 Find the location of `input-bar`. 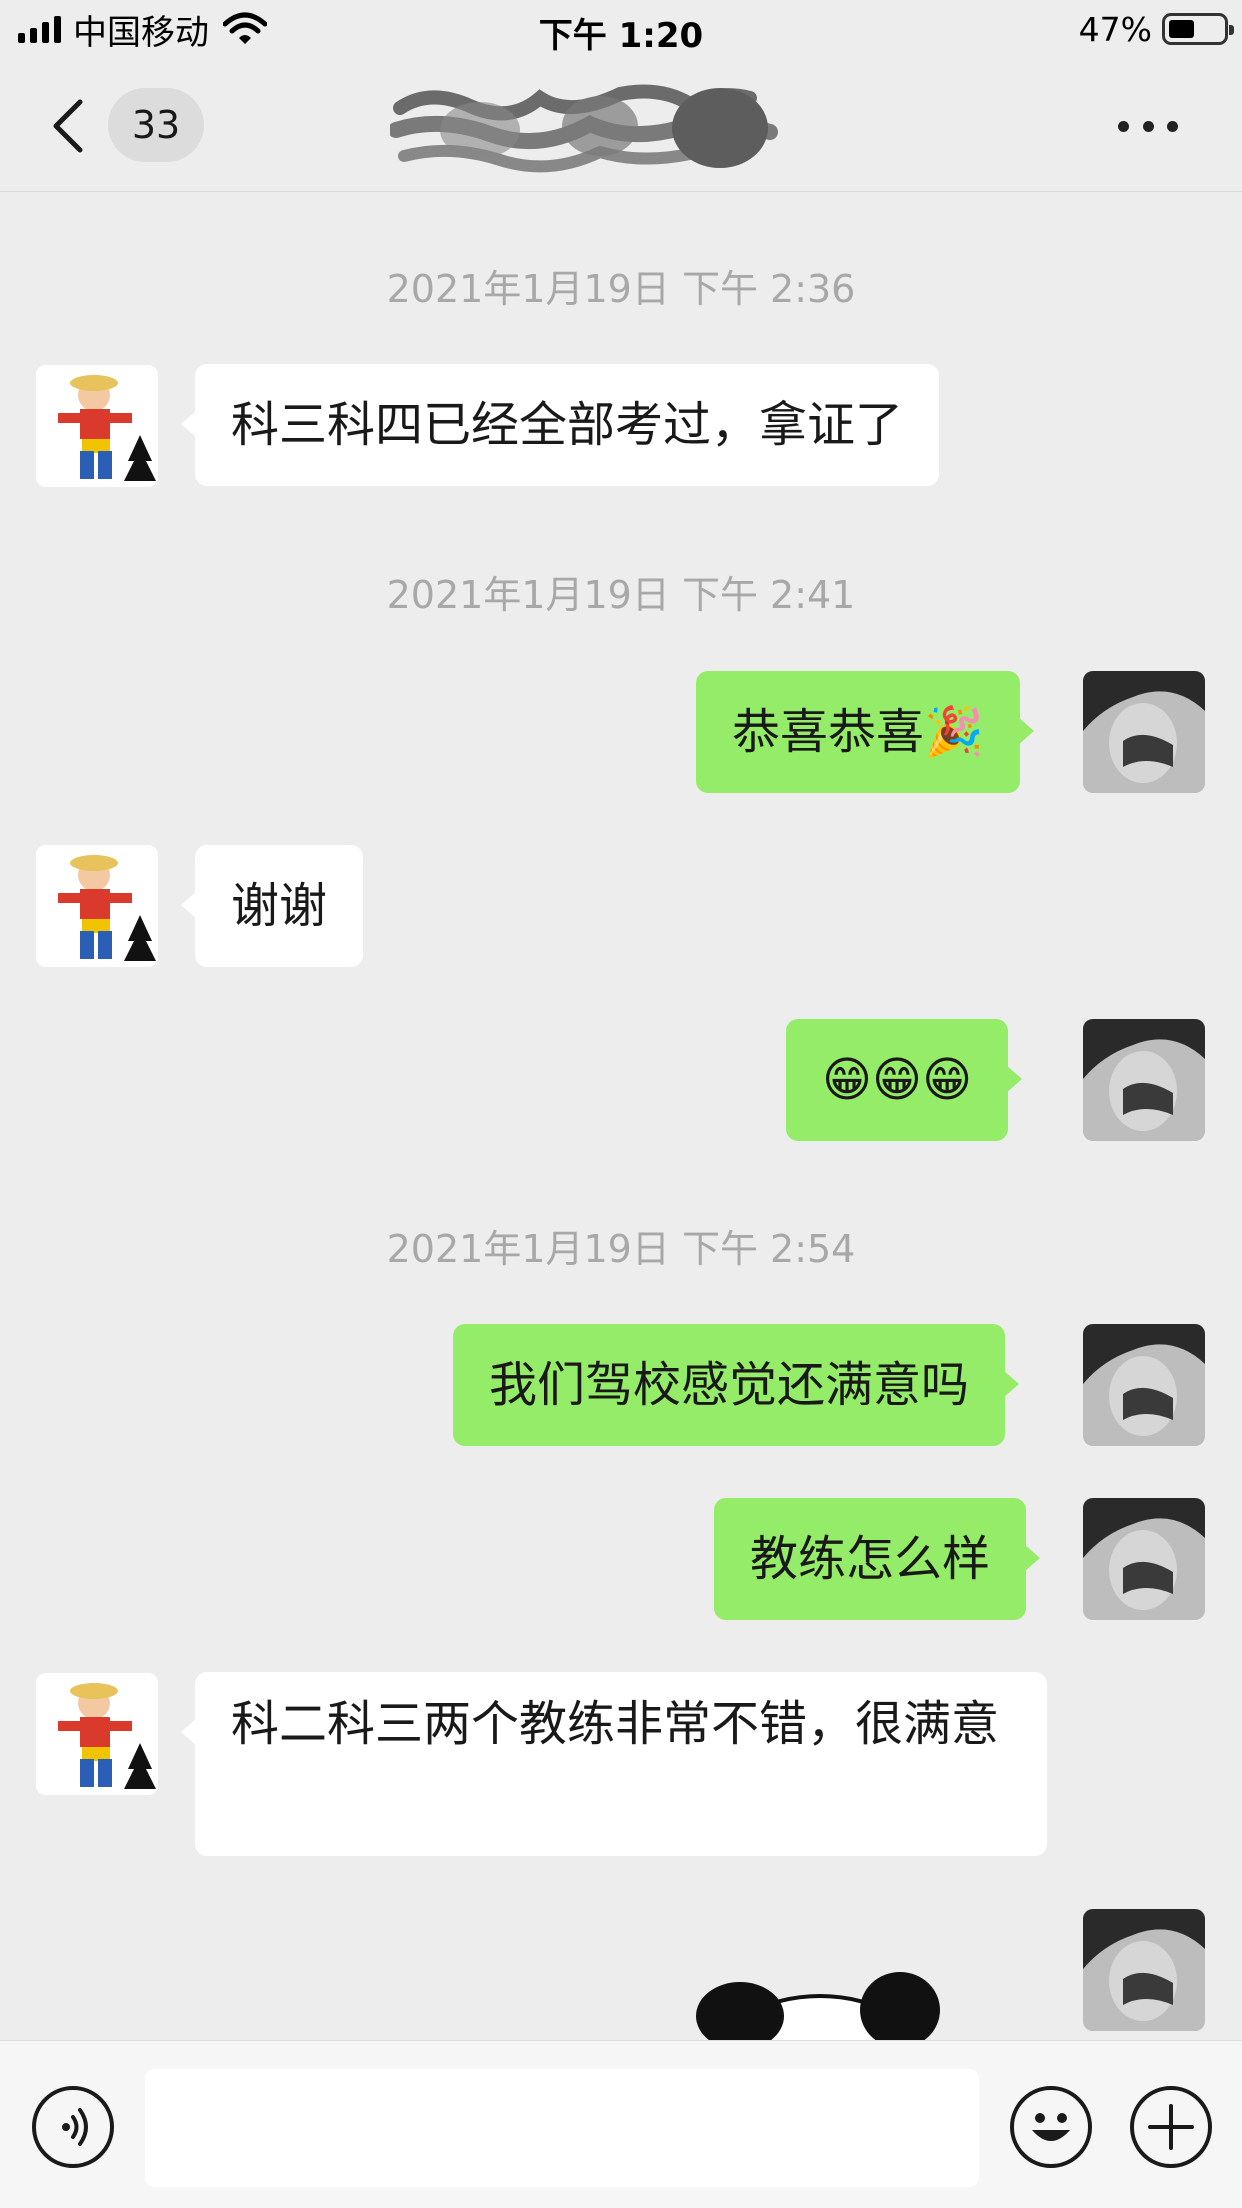

input-bar is located at coordinates (621, 2124).